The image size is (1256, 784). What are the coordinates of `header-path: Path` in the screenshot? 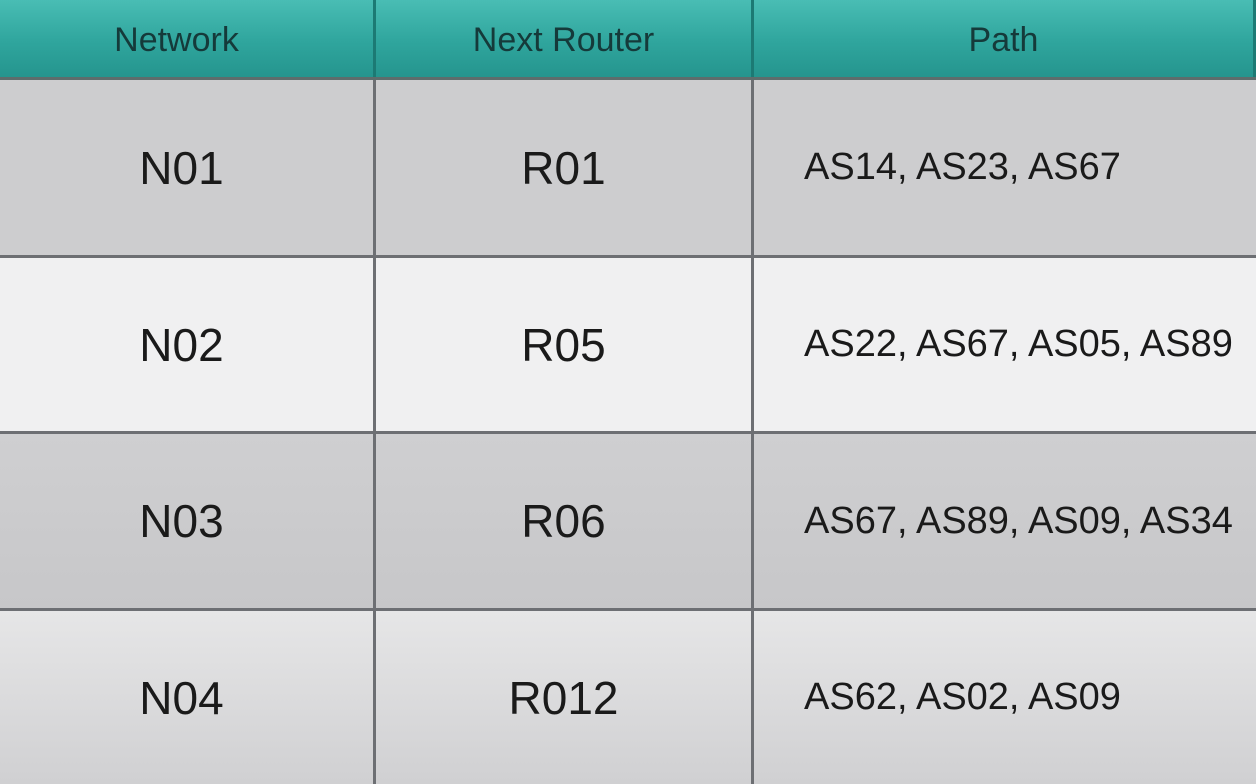 It's located at (1005, 38).